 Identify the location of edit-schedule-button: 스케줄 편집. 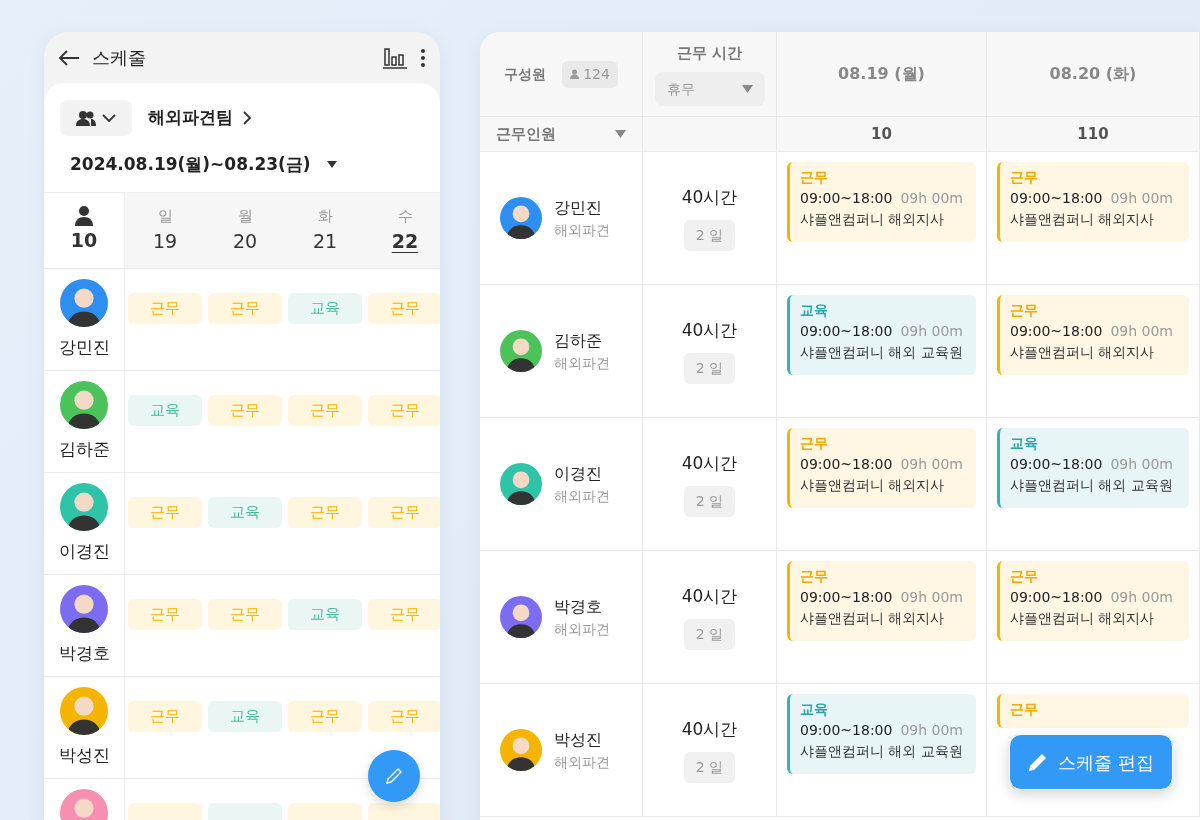
(1091, 762).